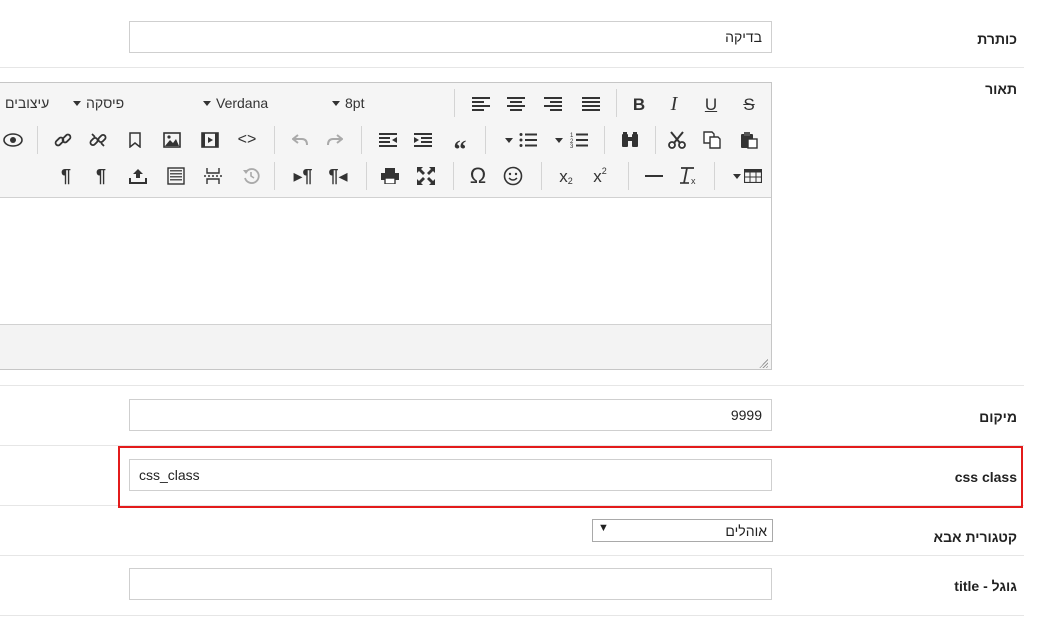  Describe the element at coordinates (335, 140) in the screenshot. I see `redo-icon` at that location.